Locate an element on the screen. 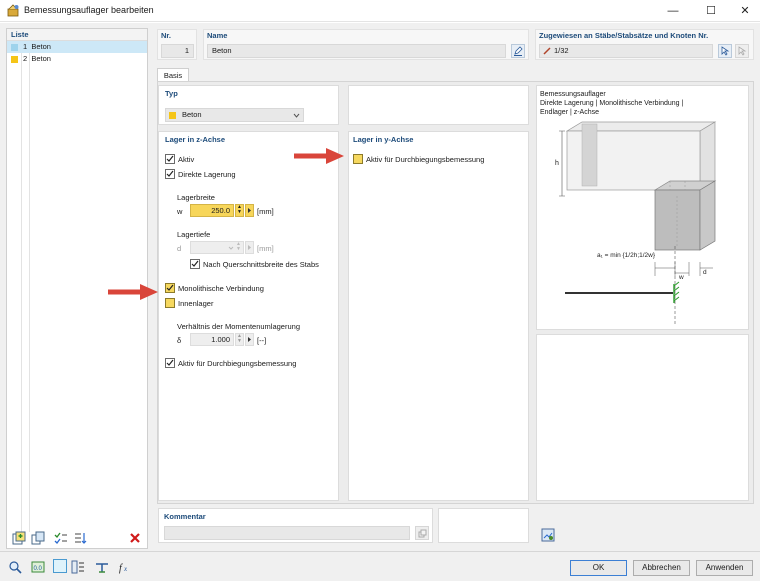  direkte-lagerung-label: Direkte Lagerung is located at coordinates (207, 174).